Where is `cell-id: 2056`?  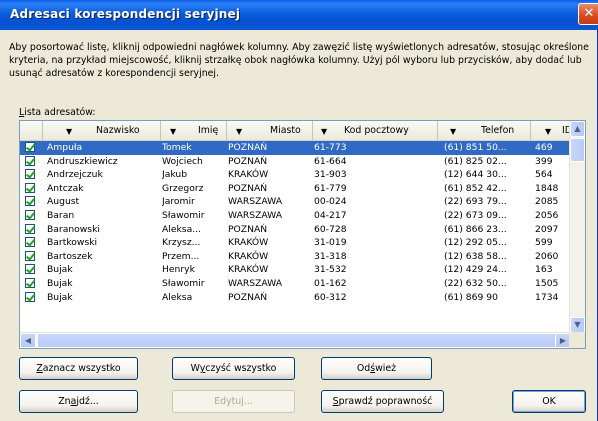
cell-id: 2056 is located at coordinates (547, 215).